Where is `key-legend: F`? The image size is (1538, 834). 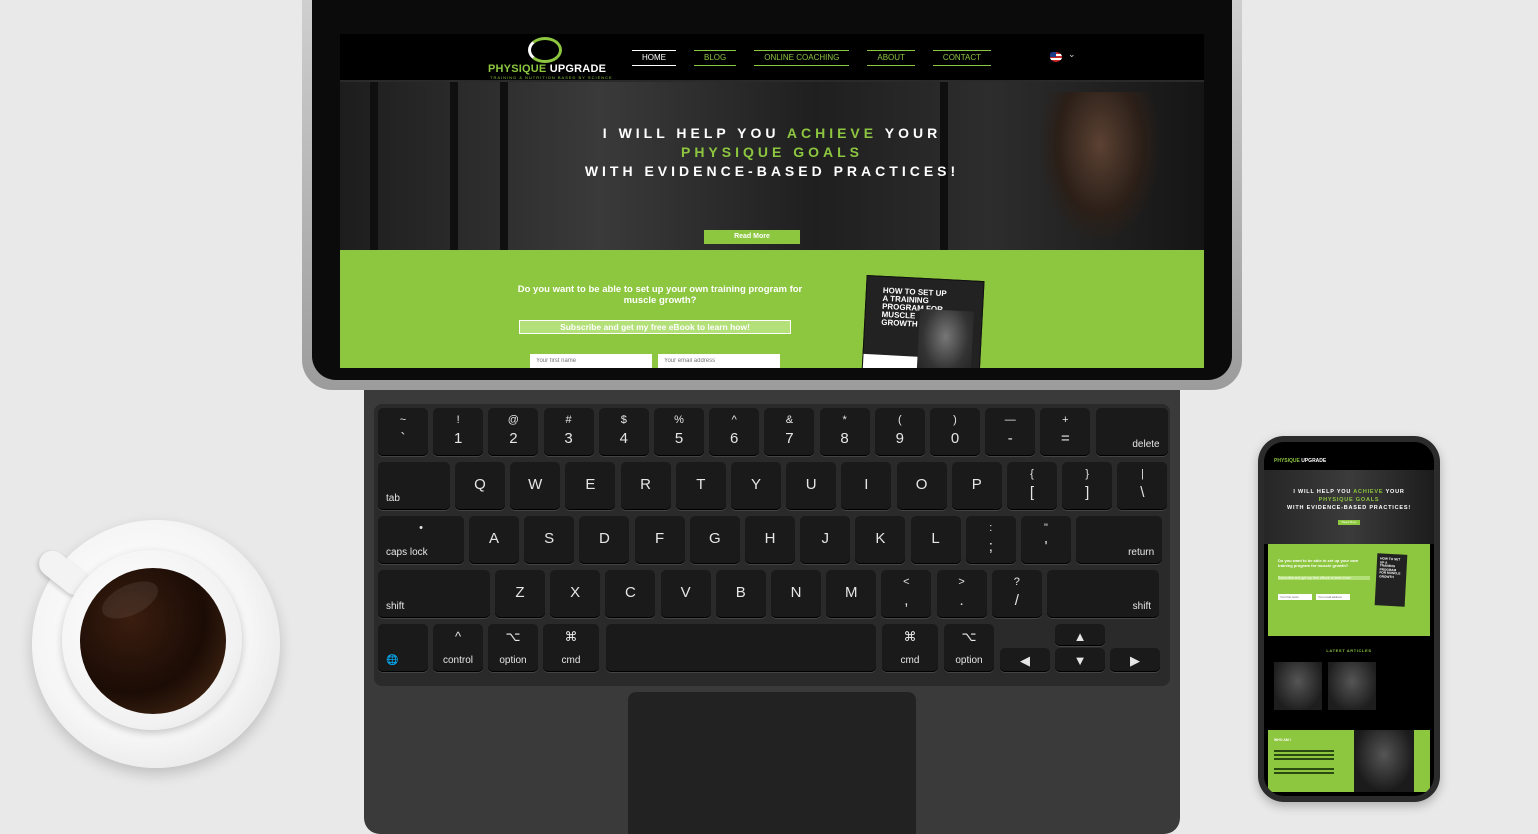
key-legend: F is located at coordinates (660, 538).